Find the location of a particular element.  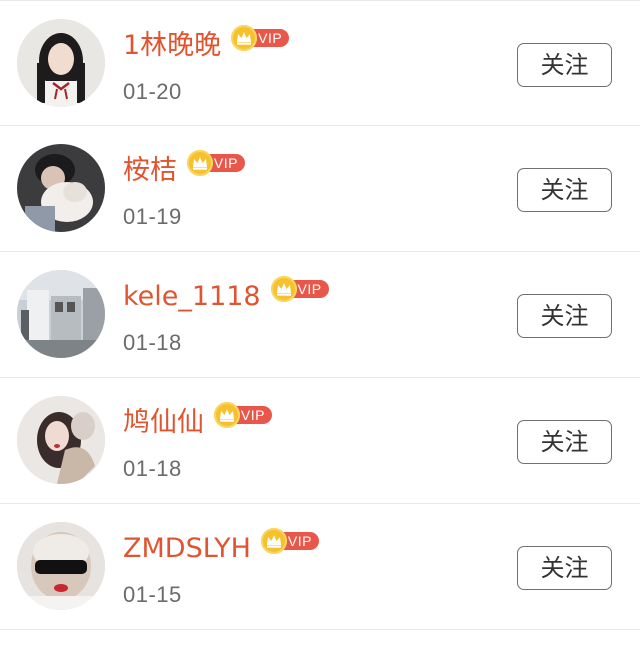

username: kele_1118 VIP is located at coordinates (226, 295).